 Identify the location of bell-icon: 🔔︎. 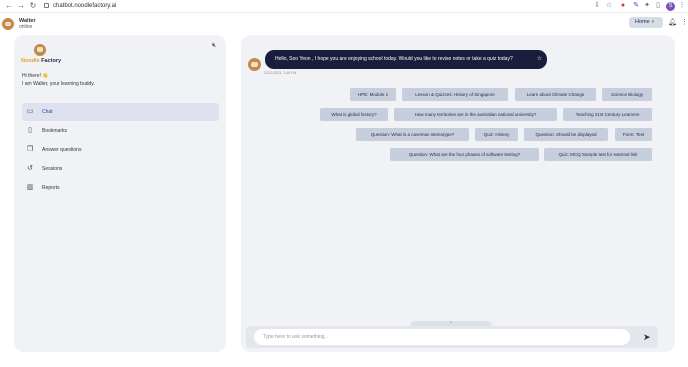
(672, 22).